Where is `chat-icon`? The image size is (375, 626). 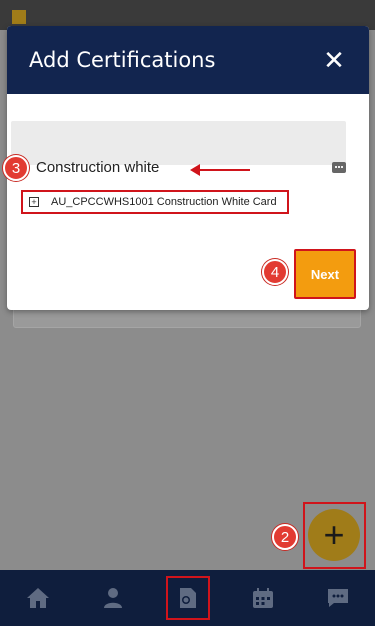 chat-icon is located at coordinates (338, 598).